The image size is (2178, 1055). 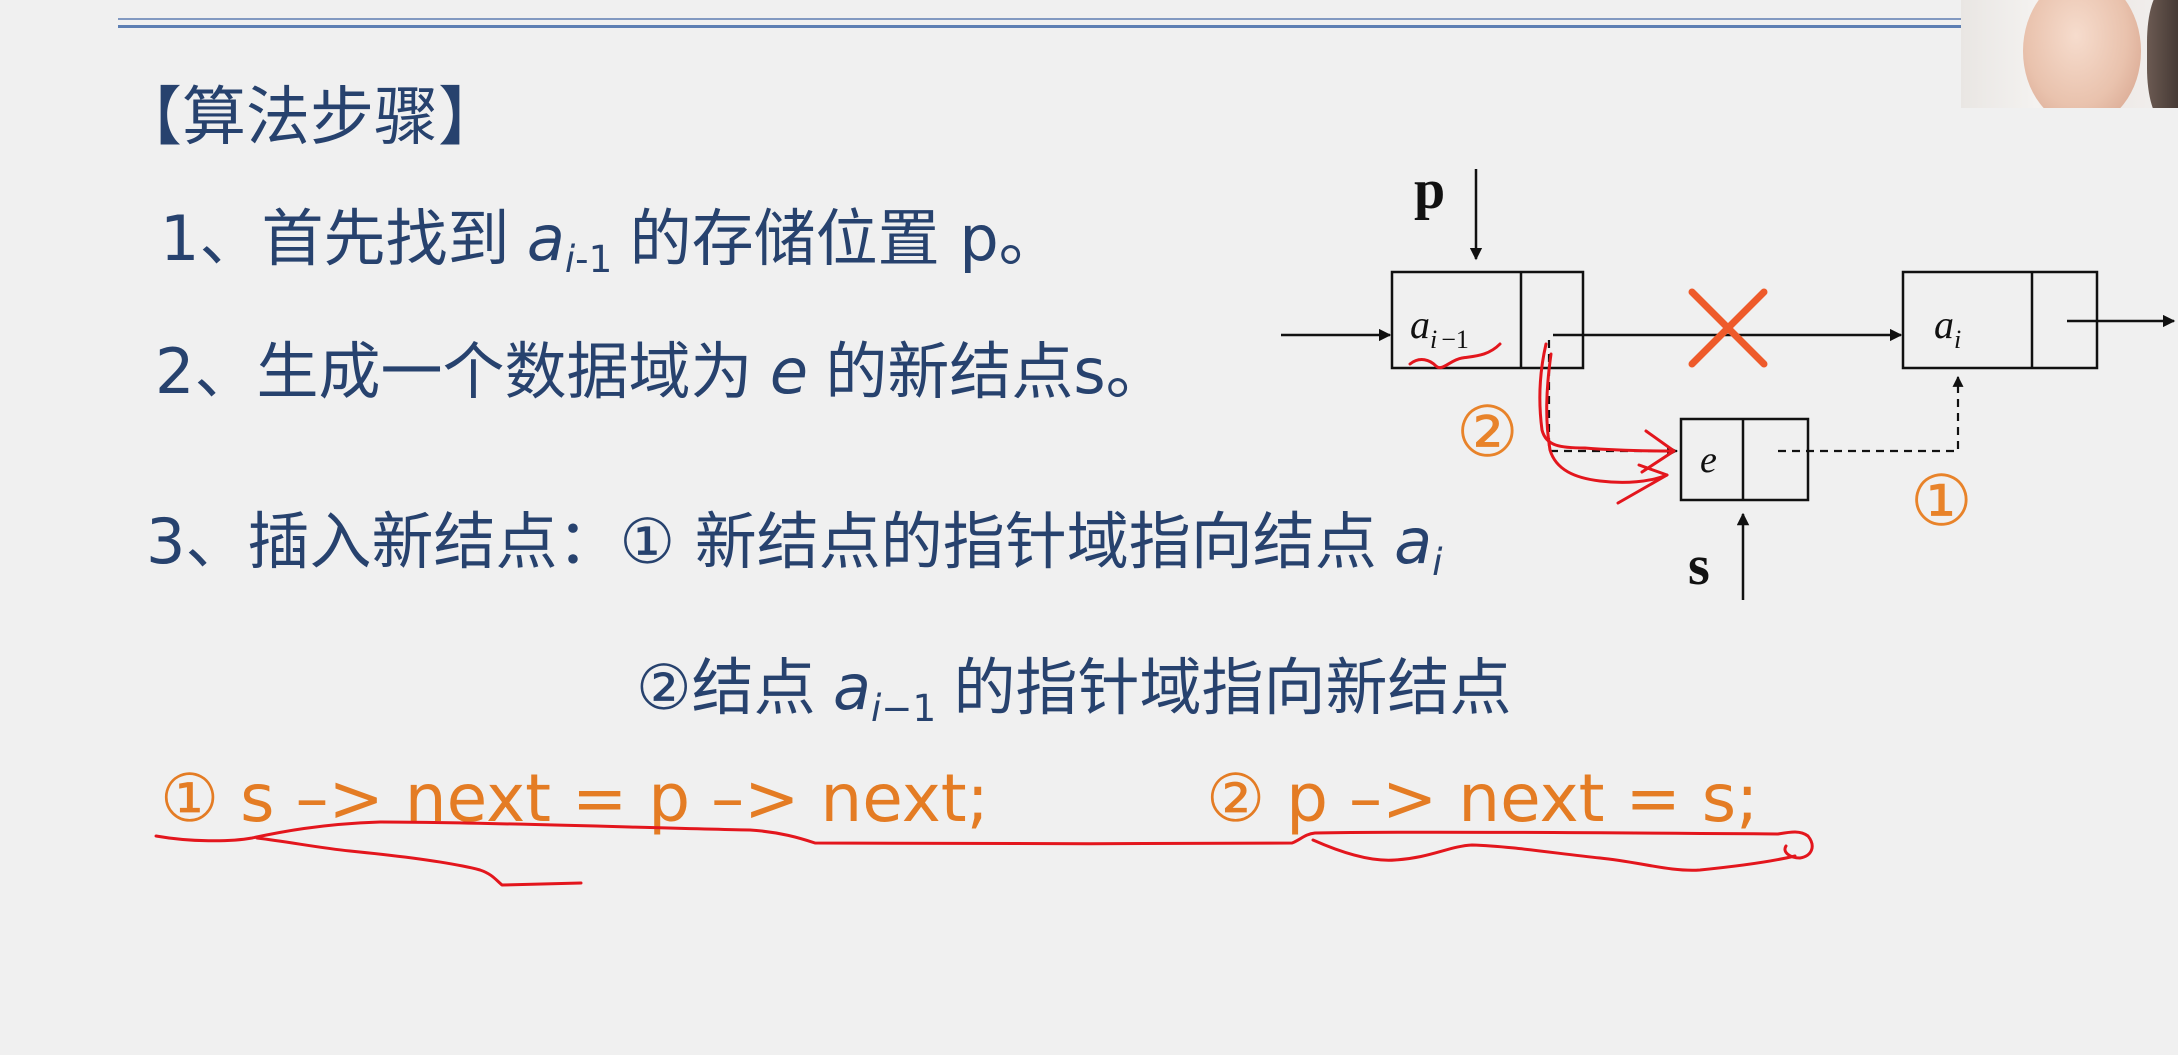 What do you see at coordinates (1699, 566) in the screenshot?
I see `pointer-s-label: s` at bounding box center [1699, 566].